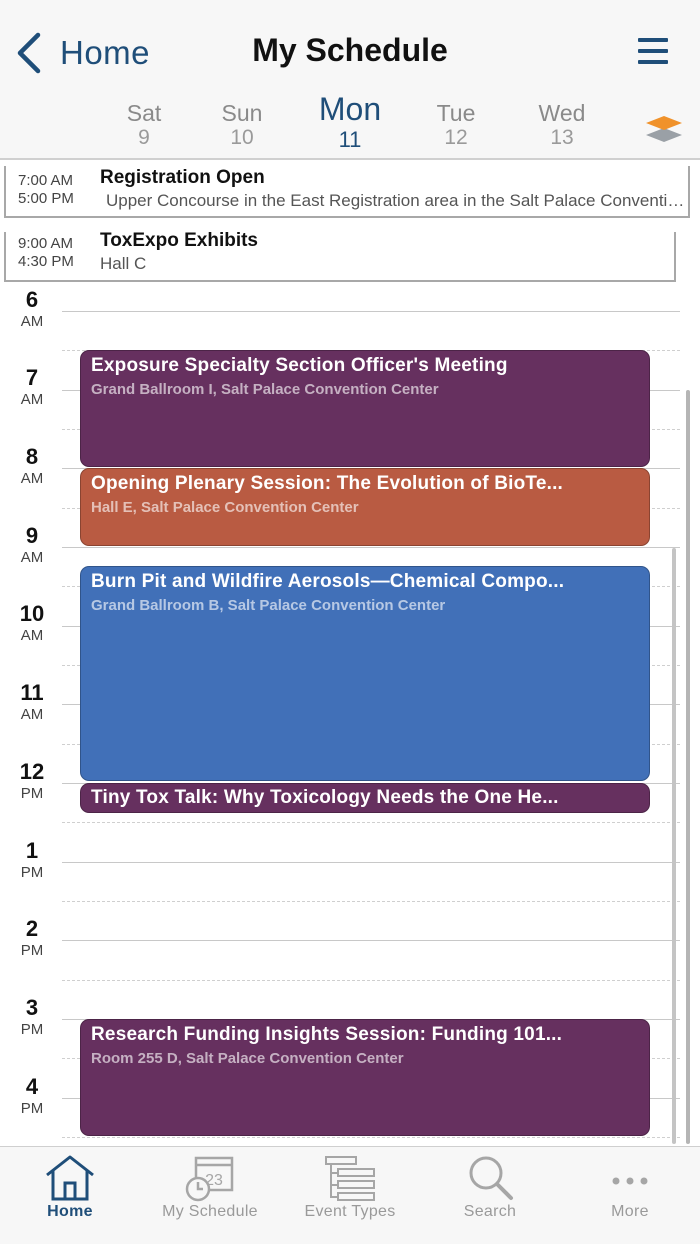 The width and height of the screenshot is (700, 1244). Describe the element at coordinates (32, 938) in the screenshot. I see `hour-label: 2 PM` at that location.